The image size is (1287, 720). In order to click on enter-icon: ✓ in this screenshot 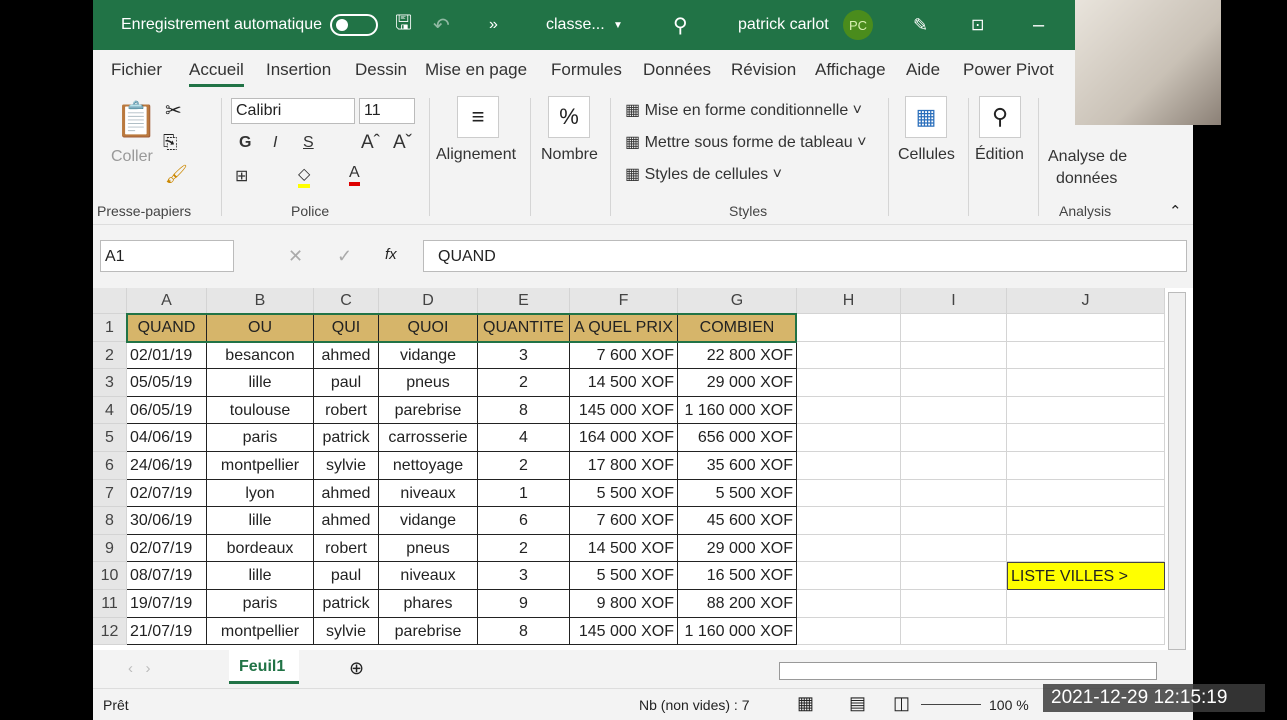, I will do `click(344, 256)`.